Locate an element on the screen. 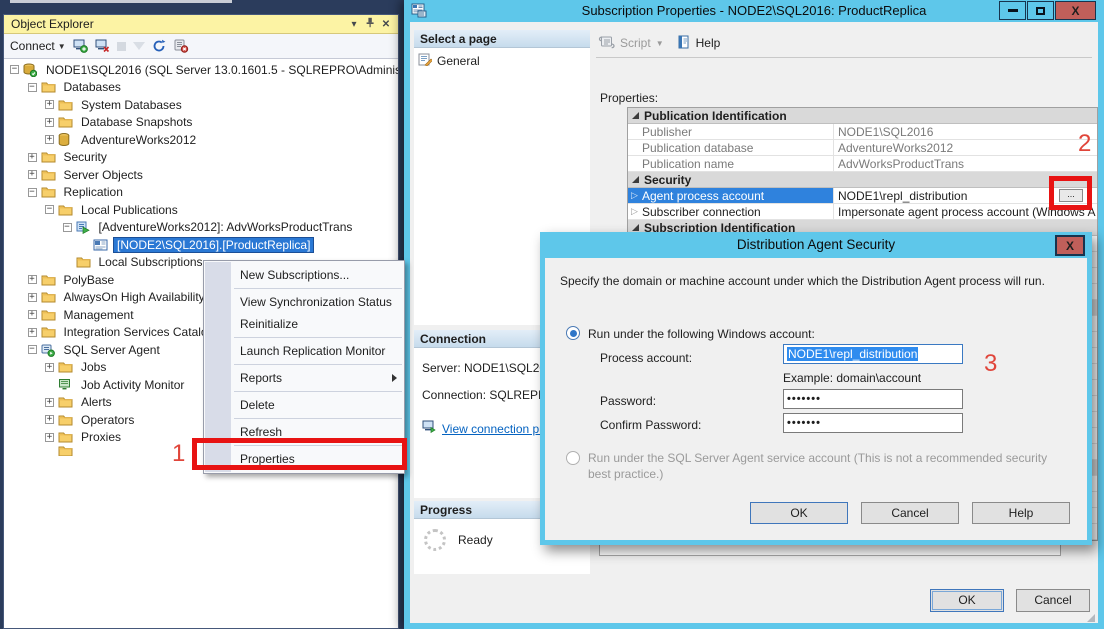 The width and height of the screenshot is (1104, 629). menu-item-label: Delete is located at coordinates (257, 405).